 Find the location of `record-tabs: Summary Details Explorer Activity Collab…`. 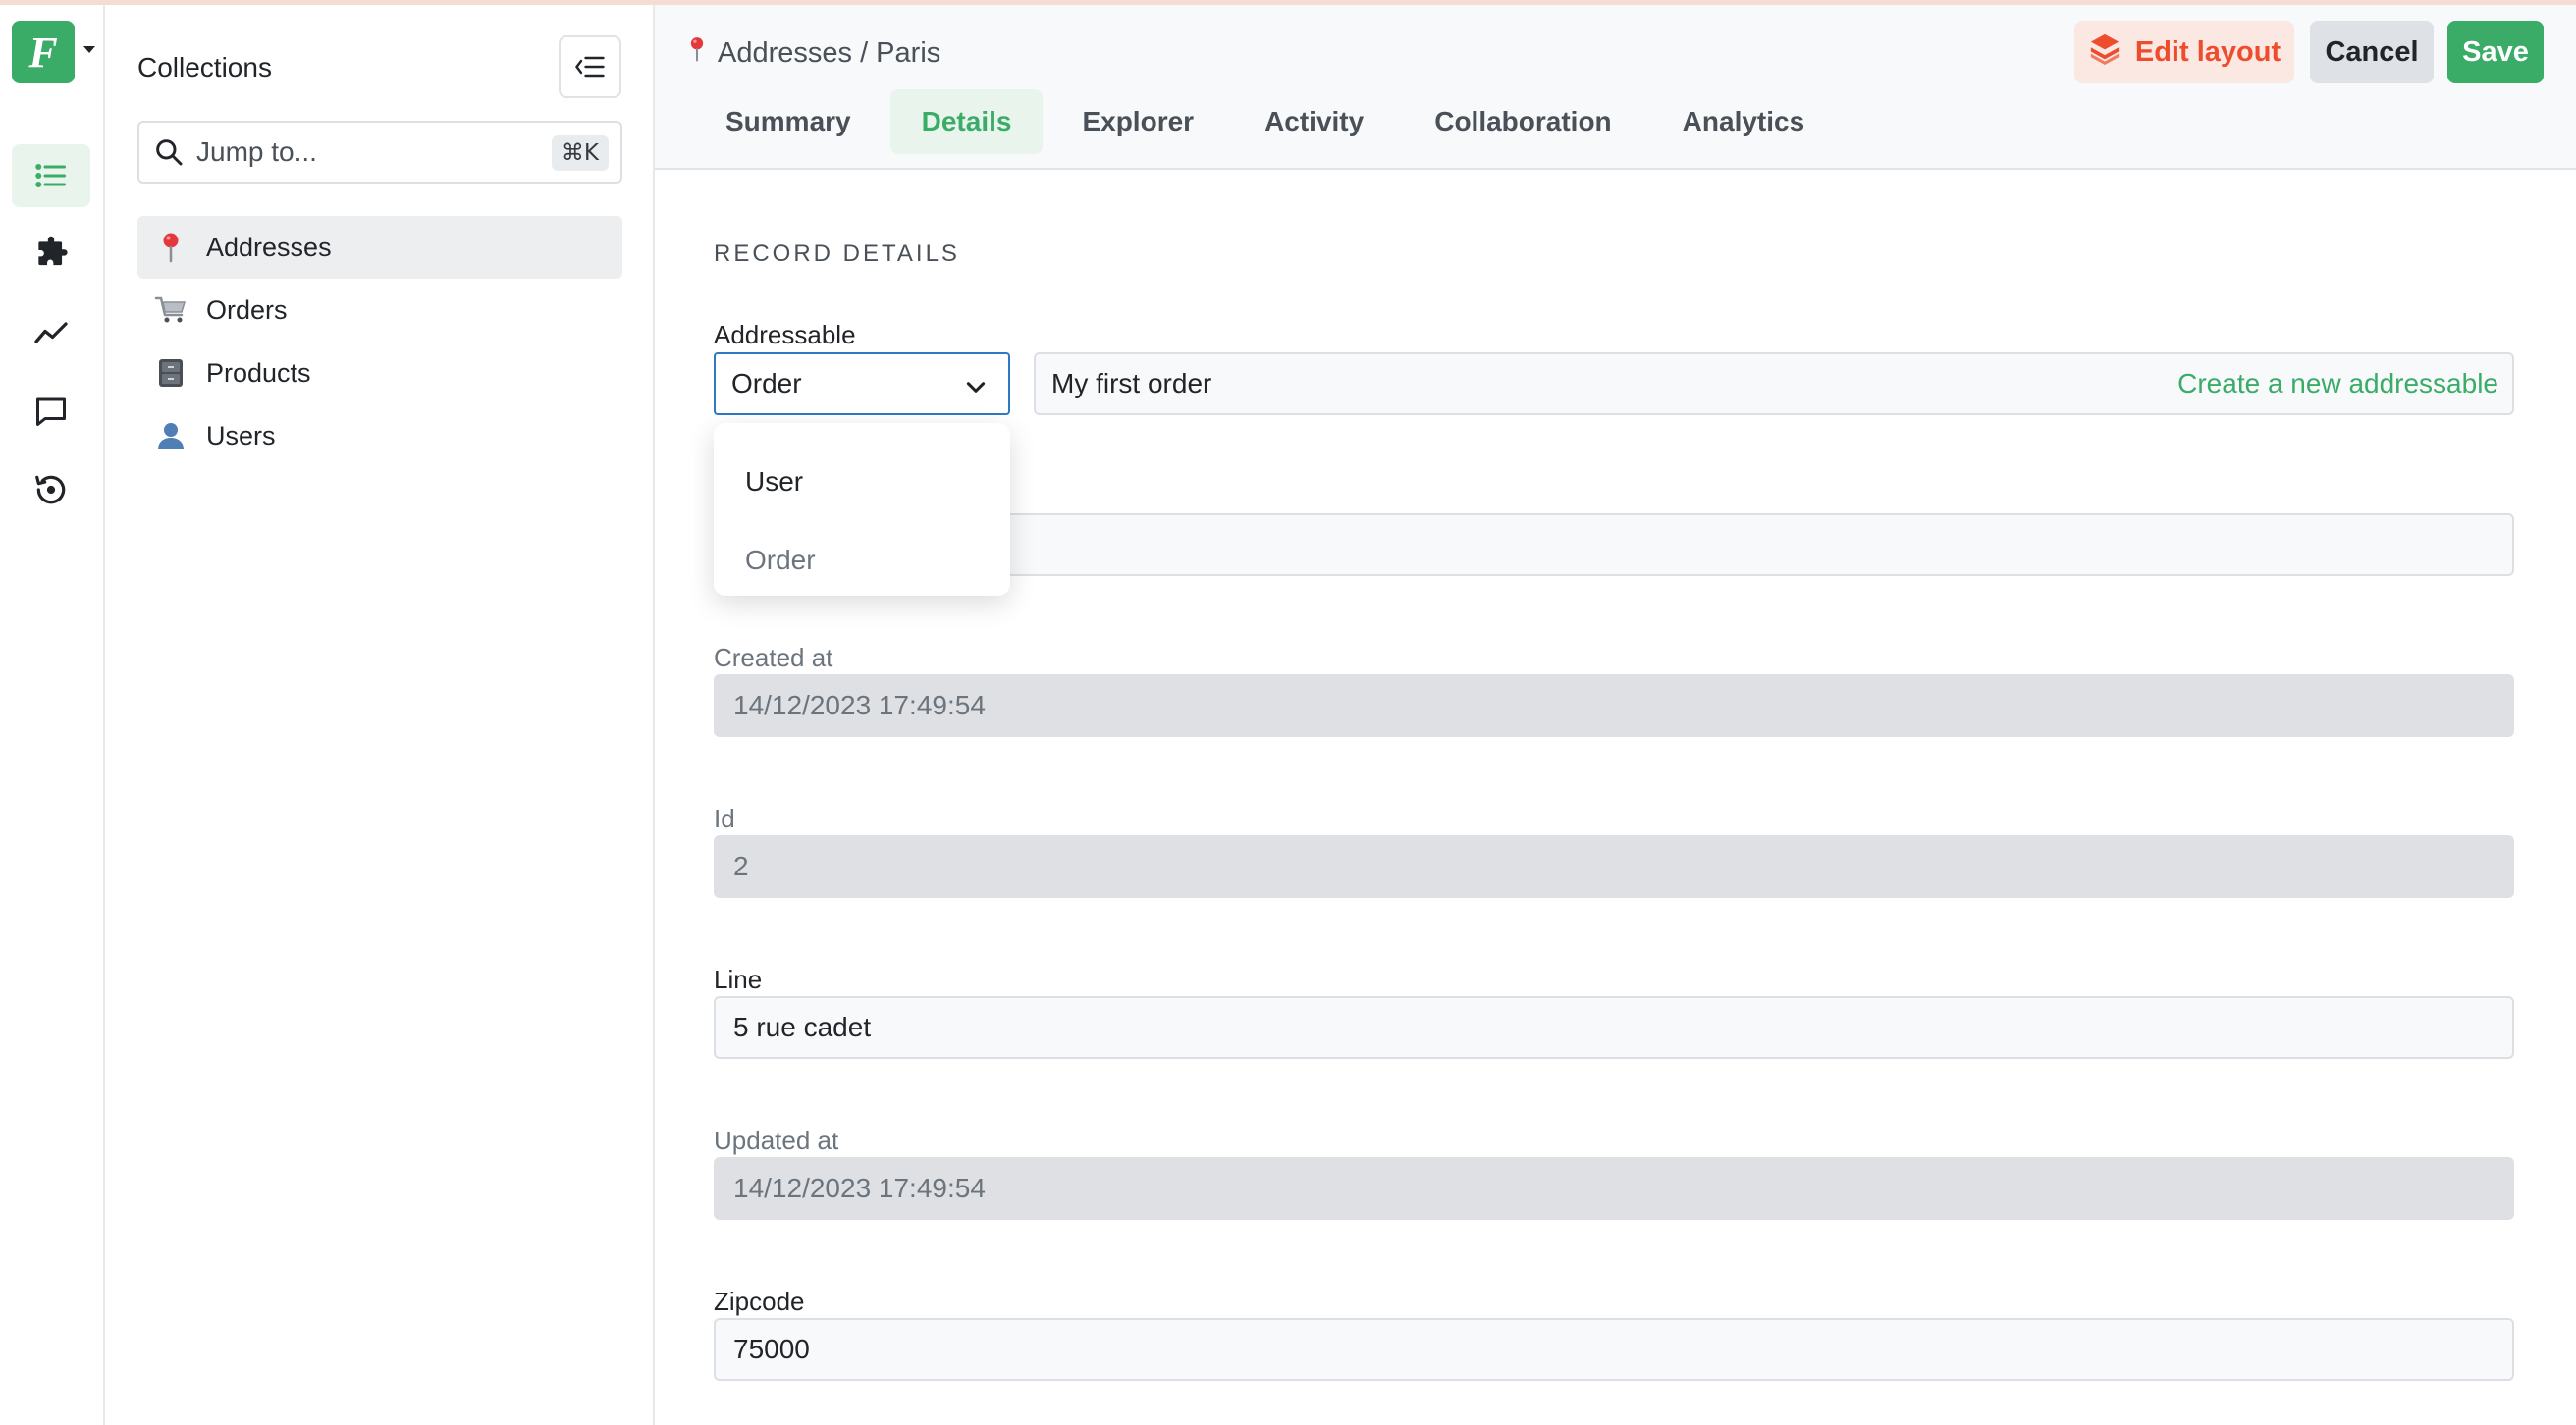

record-tabs: Summary Details Explorer Activity Collab… is located at coordinates (1269, 121).